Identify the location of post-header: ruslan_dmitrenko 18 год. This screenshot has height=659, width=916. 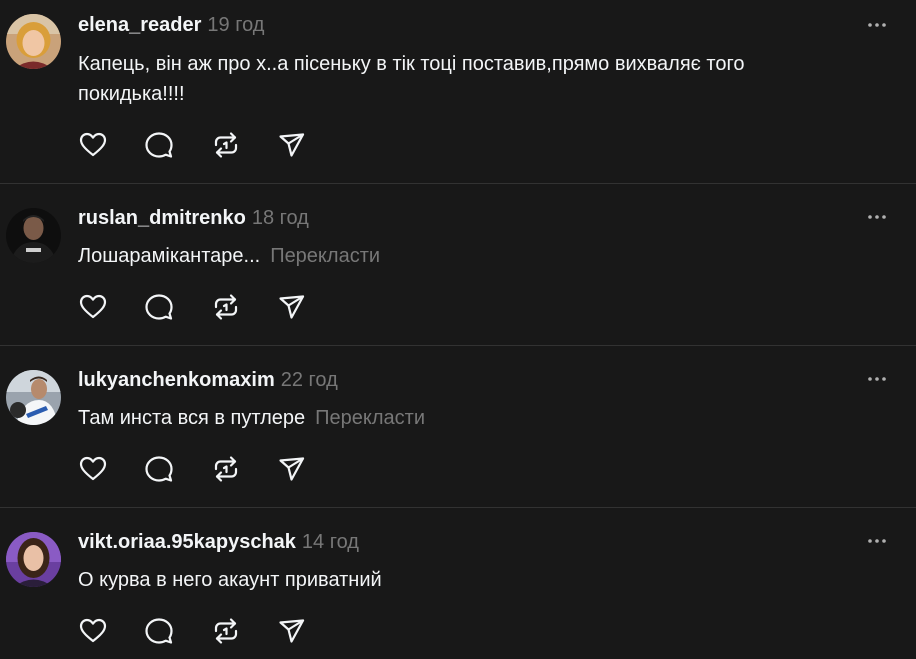
(193, 218).